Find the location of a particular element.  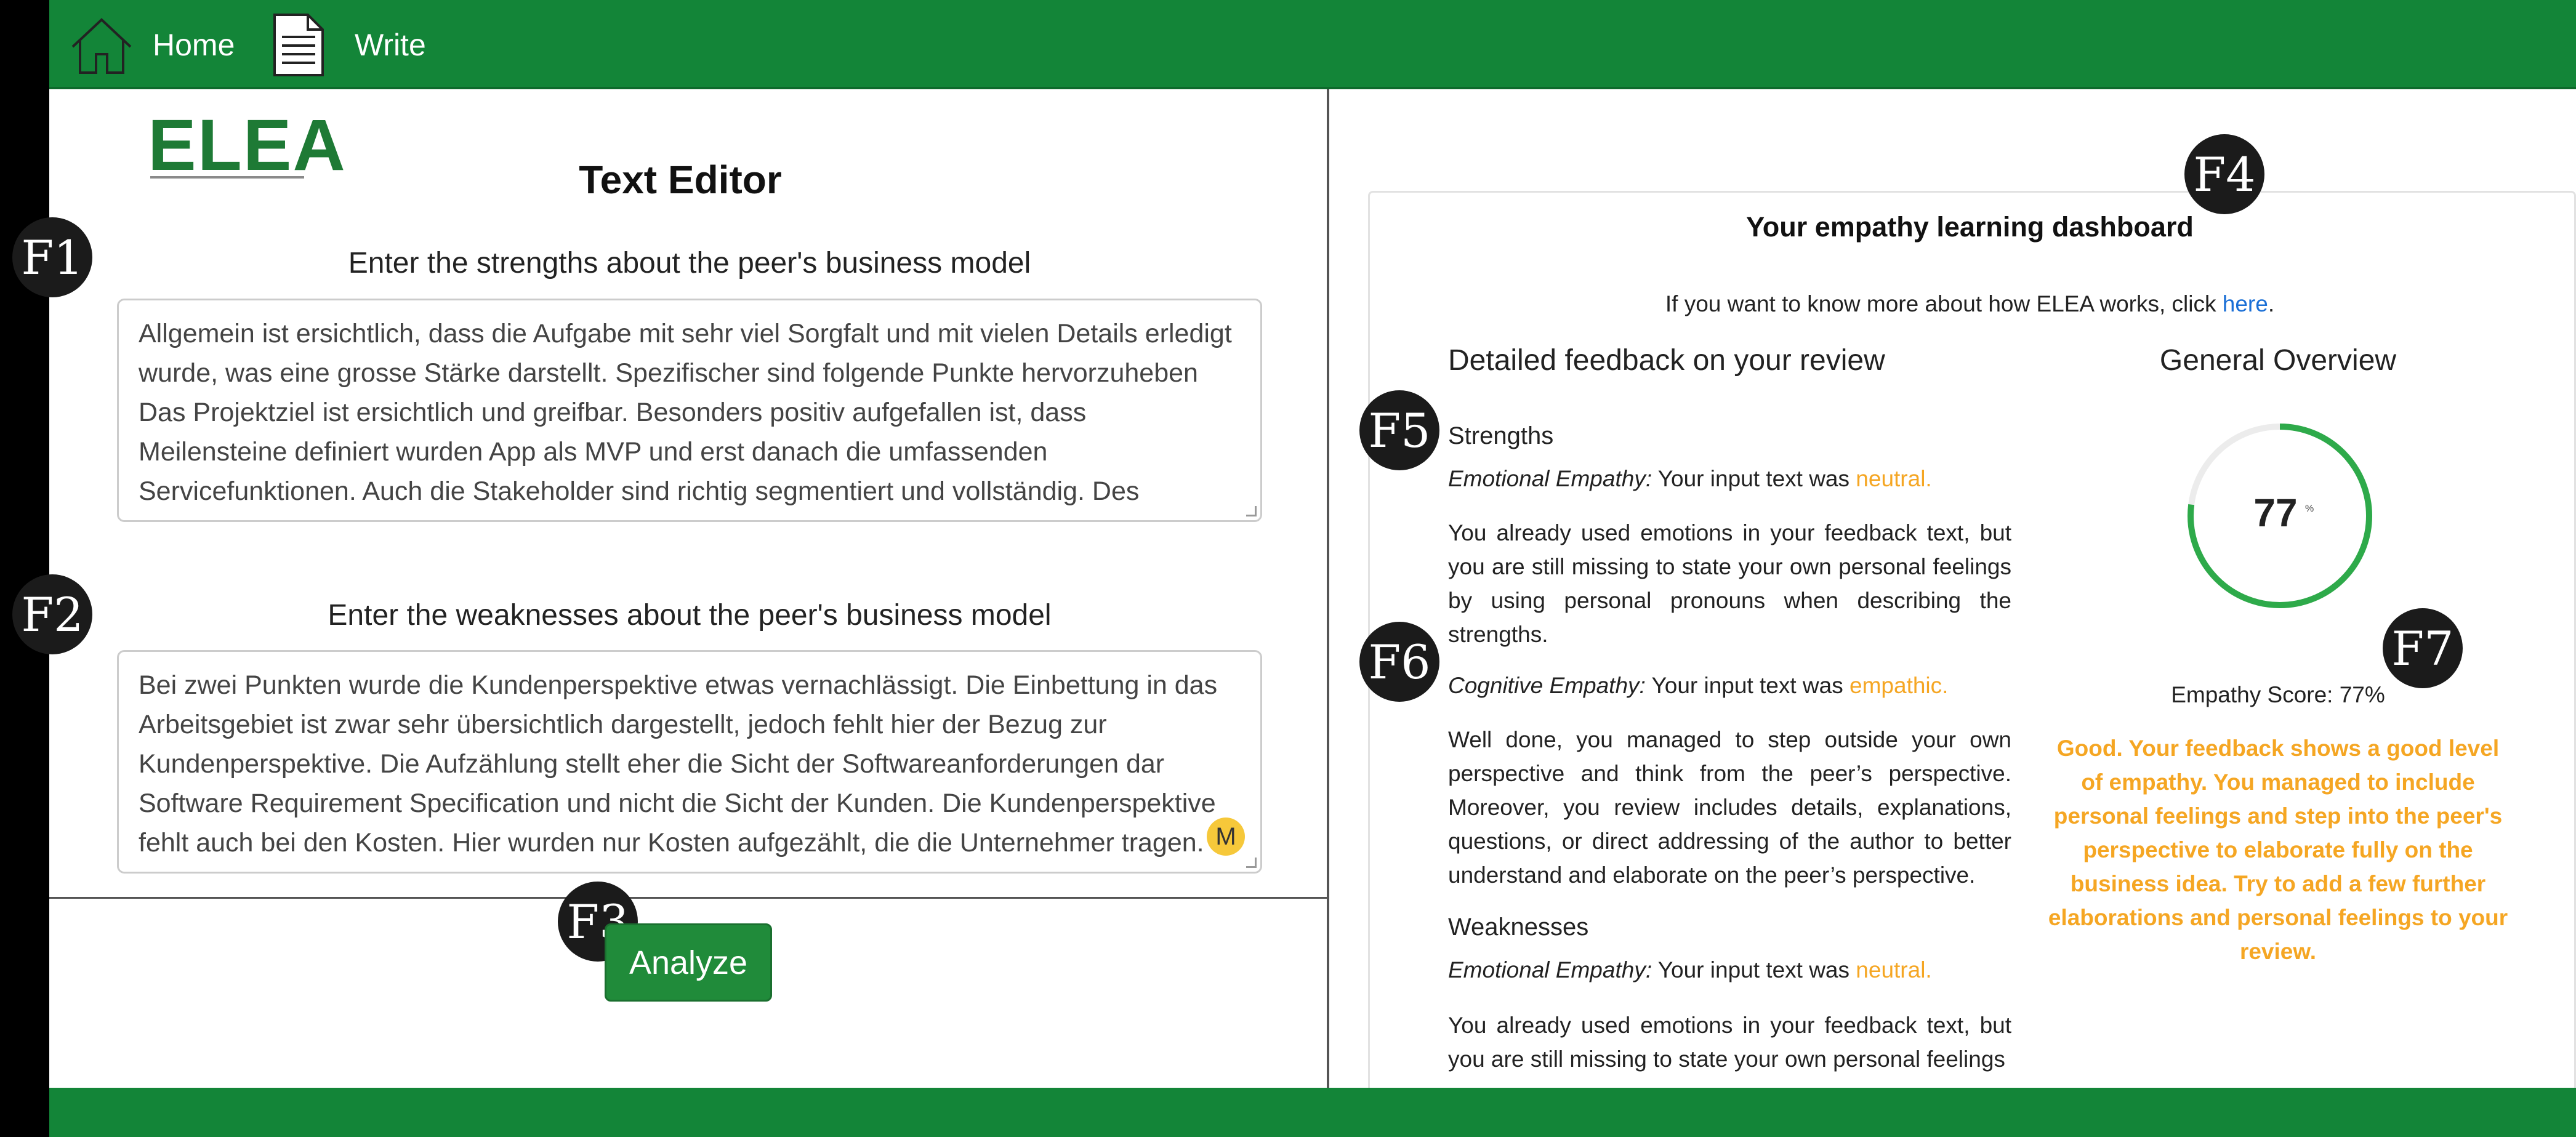

info-link: here is located at coordinates (2245, 303).